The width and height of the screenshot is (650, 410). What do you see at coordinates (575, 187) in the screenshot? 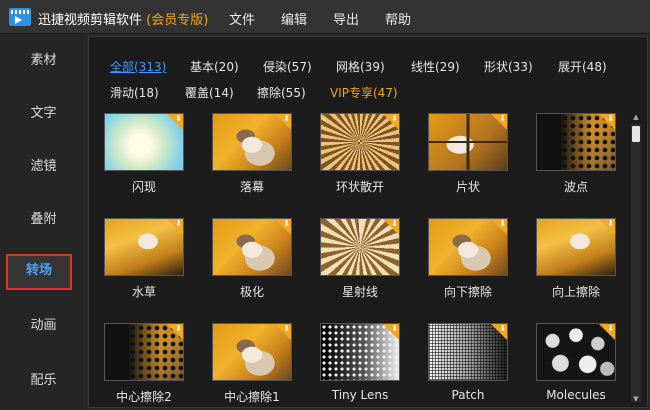
I see `transition-label: 波点` at bounding box center [575, 187].